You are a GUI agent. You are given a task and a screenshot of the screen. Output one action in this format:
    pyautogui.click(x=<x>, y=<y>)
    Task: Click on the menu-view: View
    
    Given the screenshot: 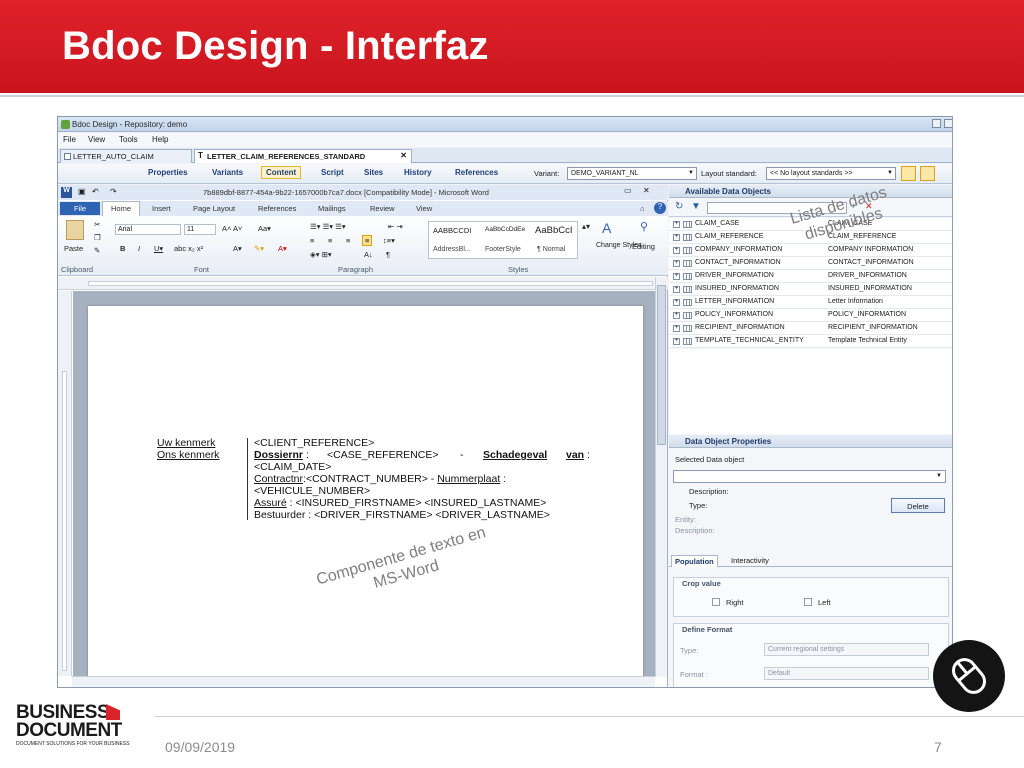 What is the action you would take?
    pyautogui.click(x=96, y=139)
    